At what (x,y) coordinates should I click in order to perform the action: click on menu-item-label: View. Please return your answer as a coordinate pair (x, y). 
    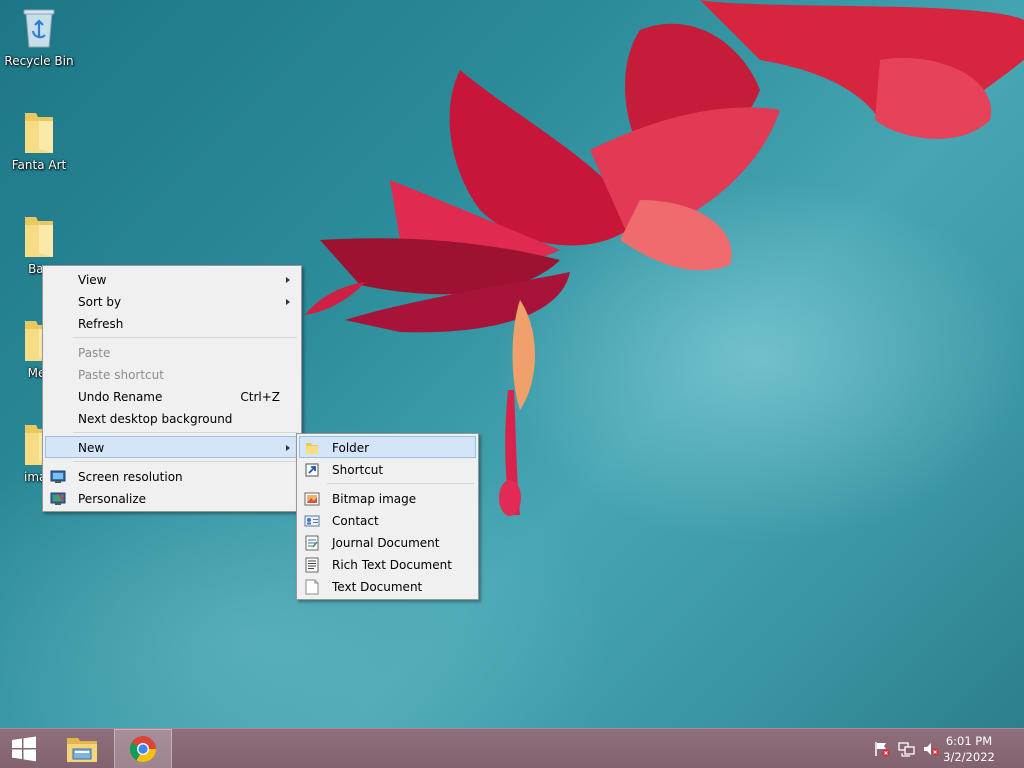
    Looking at the image, I should click on (92, 280).